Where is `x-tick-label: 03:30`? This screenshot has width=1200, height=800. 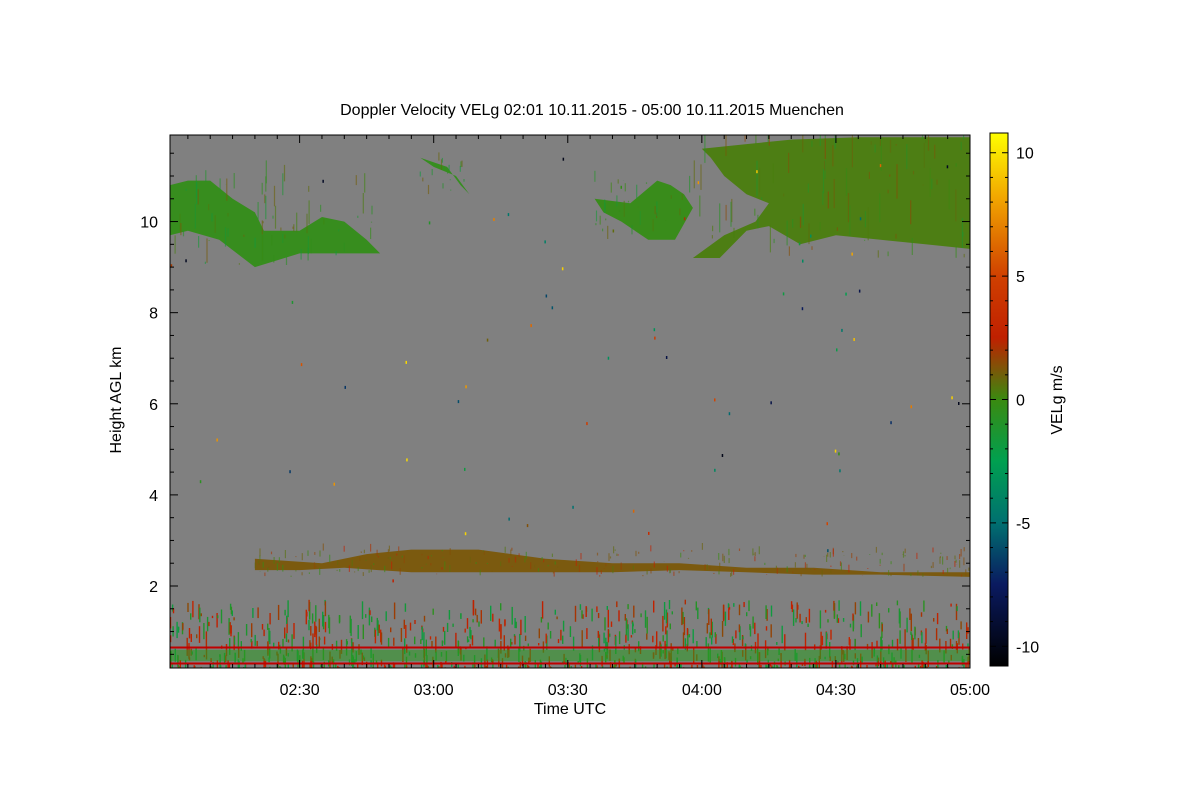
x-tick-label: 03:30 is located at coordinates (568, 690).